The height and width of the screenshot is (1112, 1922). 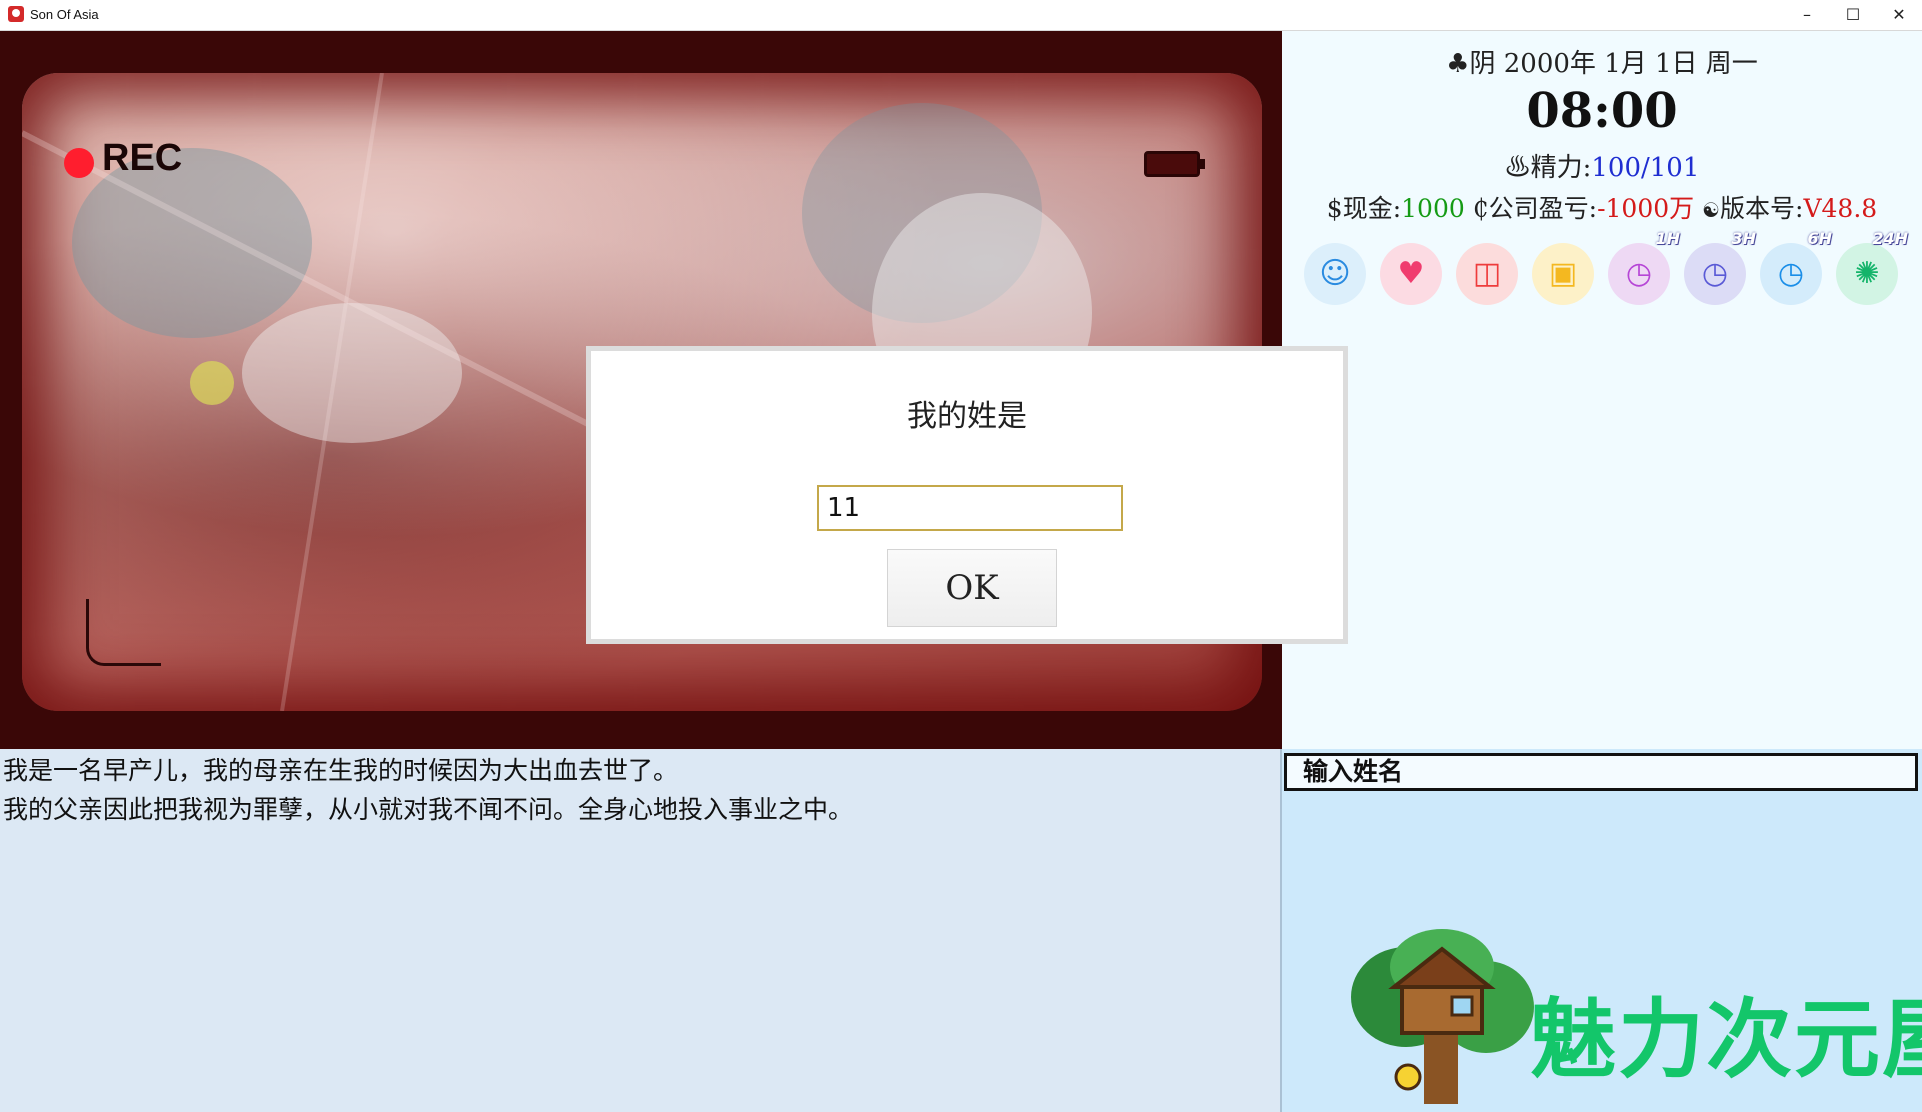 What do you see at coordinates (1335, 274) in the screenshot?
I see `user-icon: ☺` at bounding box center [1335, 274].